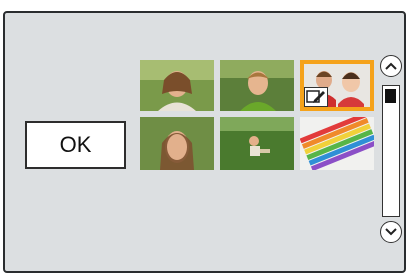 This screenshot has width=410, height=276. What do you see at coordinates (316, 97) in the screenshot?
I see `edit-icon` at bounding box center [316, 97].